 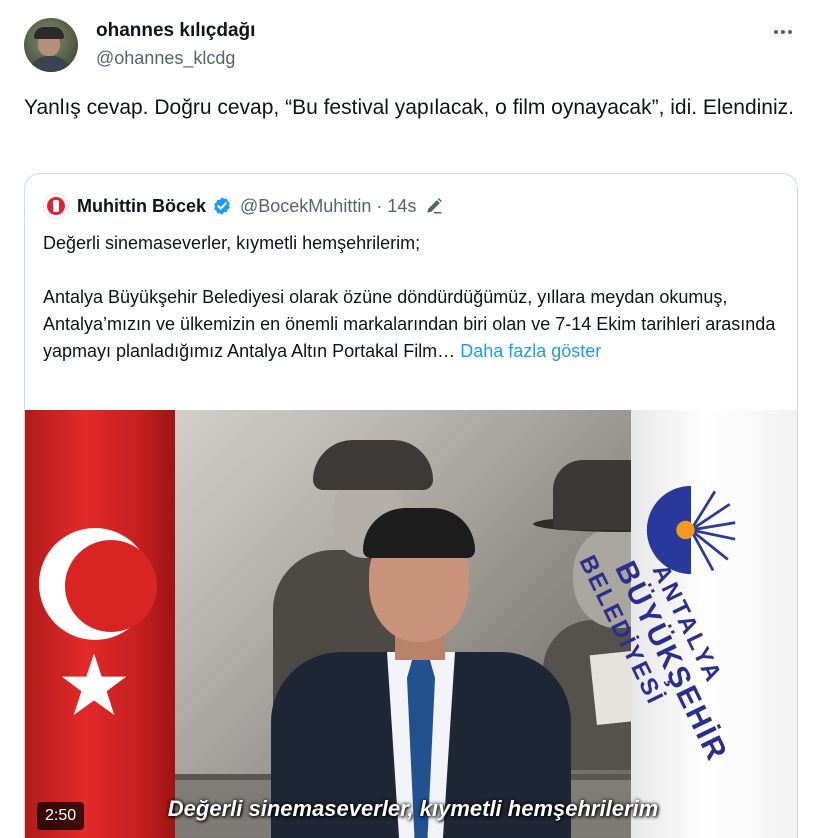 What do you see at coordinates (141, 206) in the screenshot?
I see `quoted-display-name: Muhittin Böcek` at bounding box center [141, 206].